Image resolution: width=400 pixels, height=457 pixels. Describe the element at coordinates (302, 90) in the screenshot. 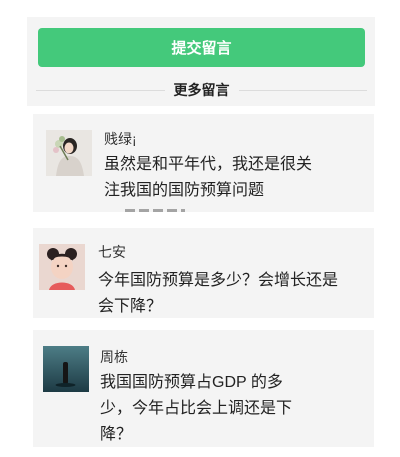

I see `divider-line-right` at that location.